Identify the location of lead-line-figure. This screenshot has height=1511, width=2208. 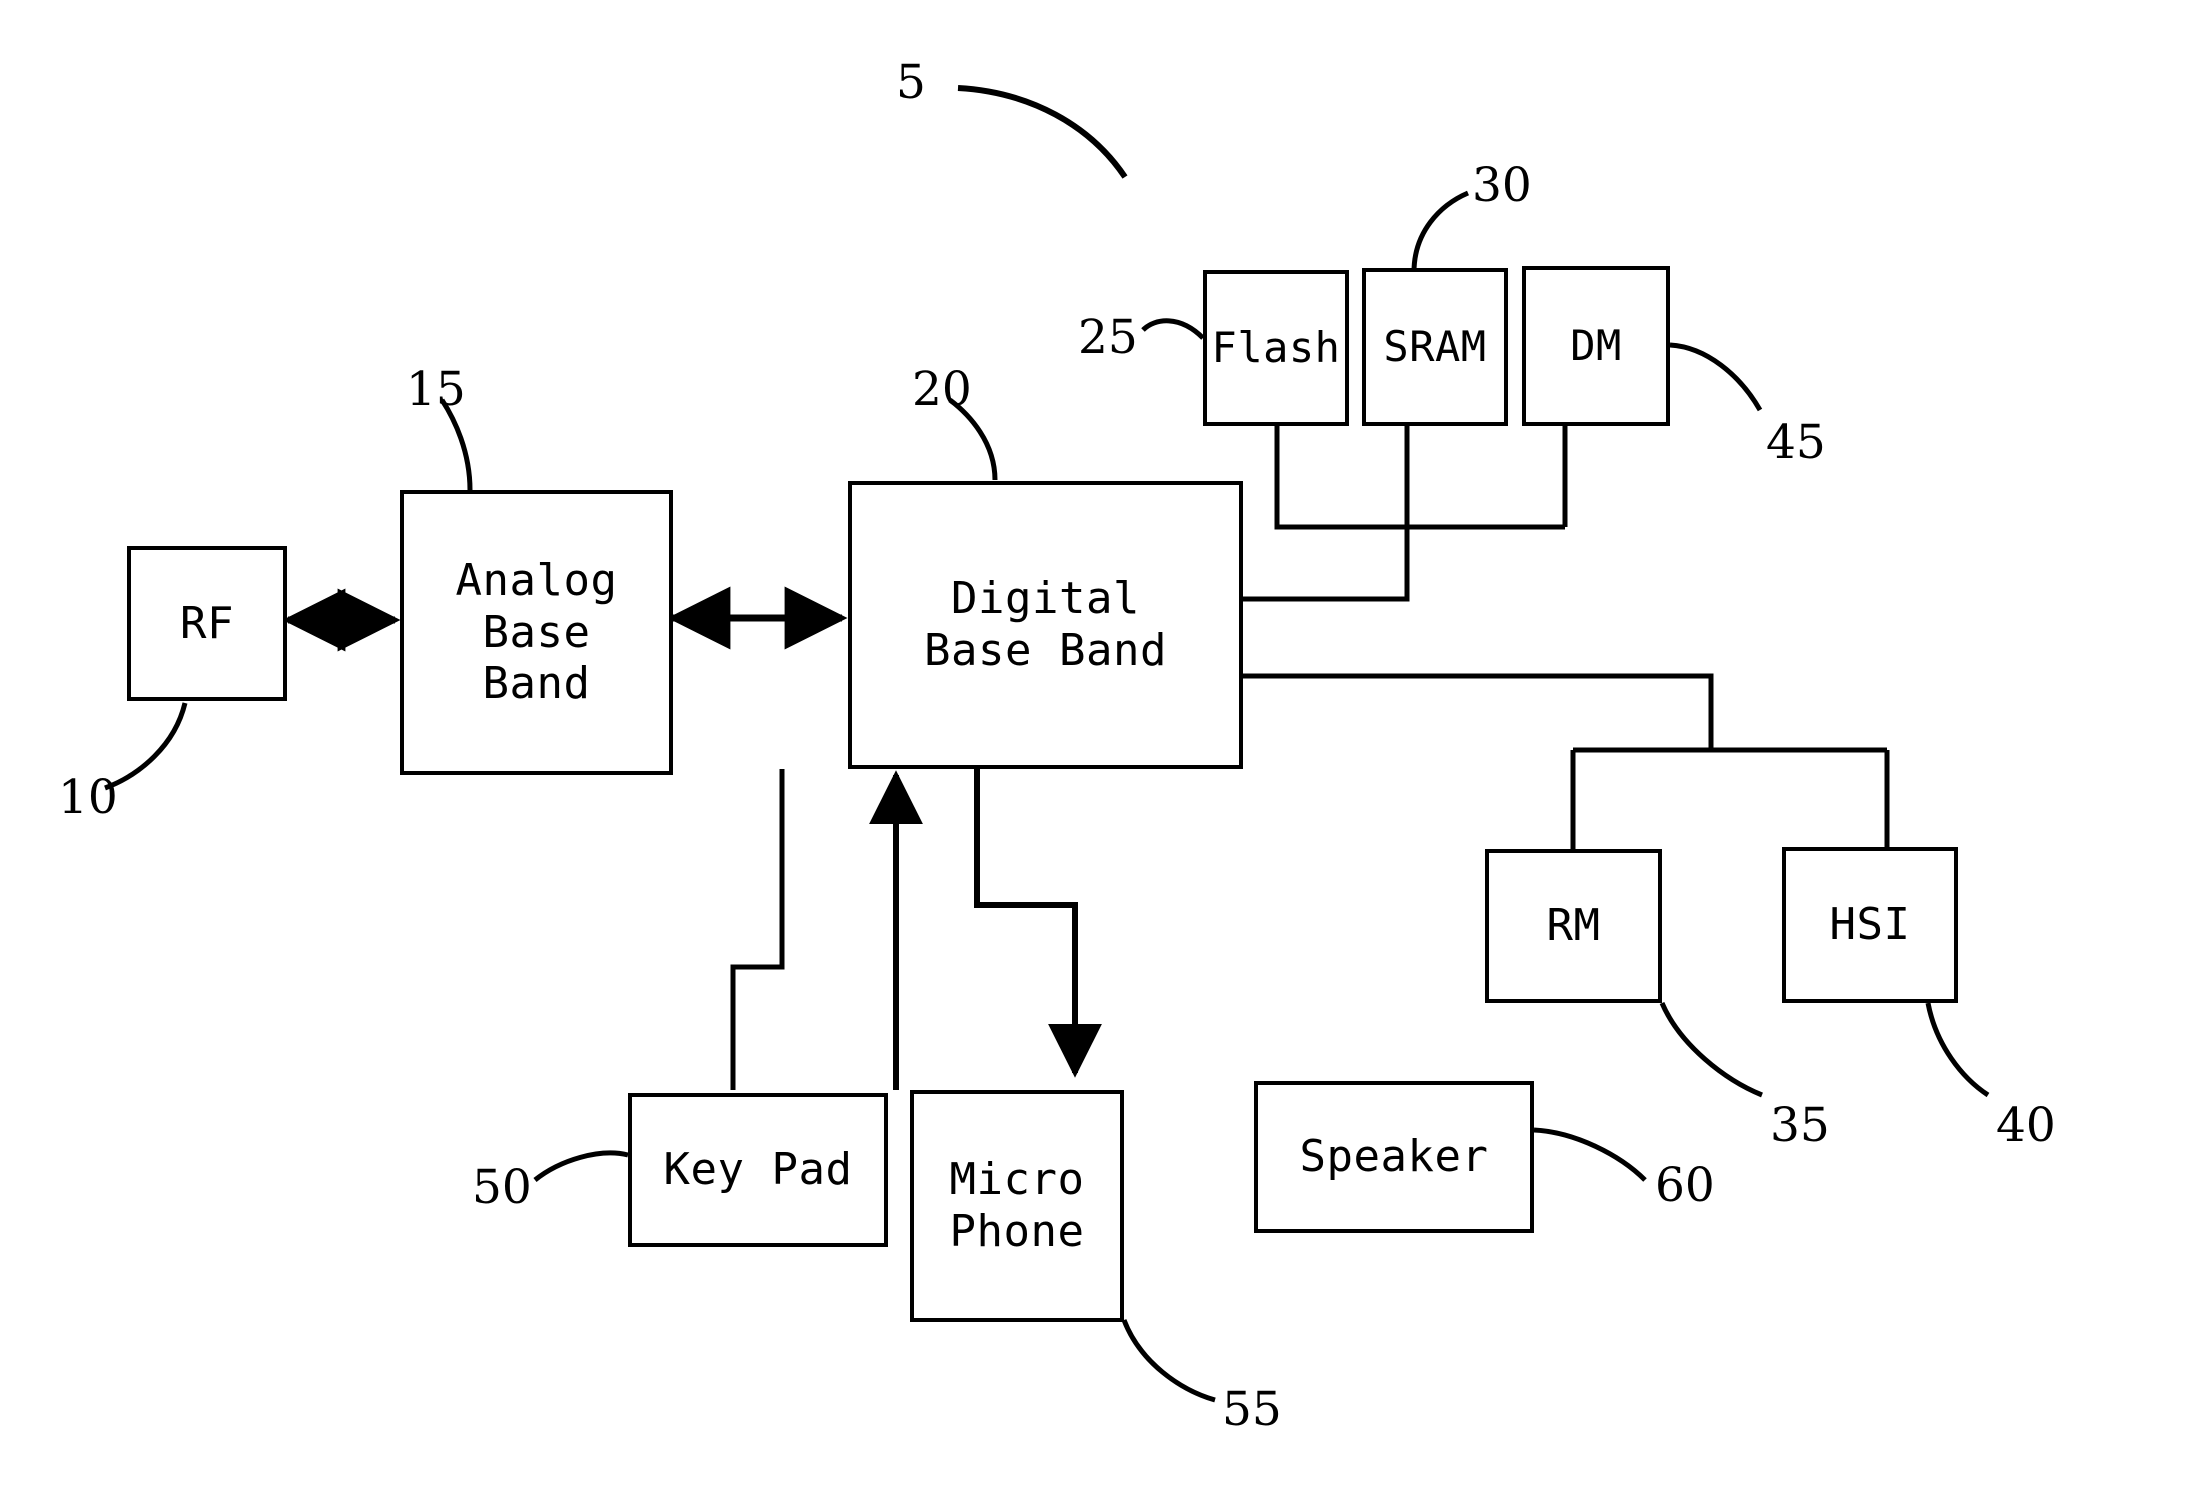
(1042, 132).